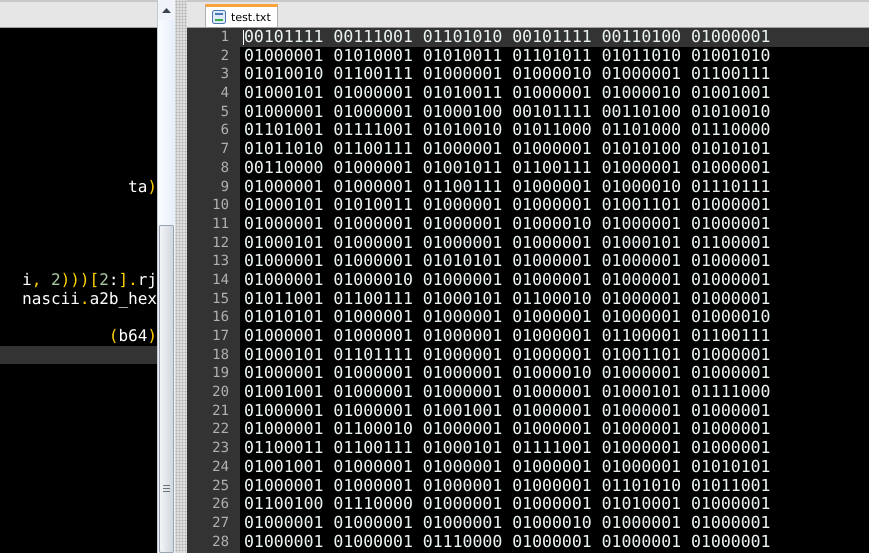  What do you see at coordinates (220, 205) in the screenshot?
I see `line-number: 10` at bounding box center [220, 205].